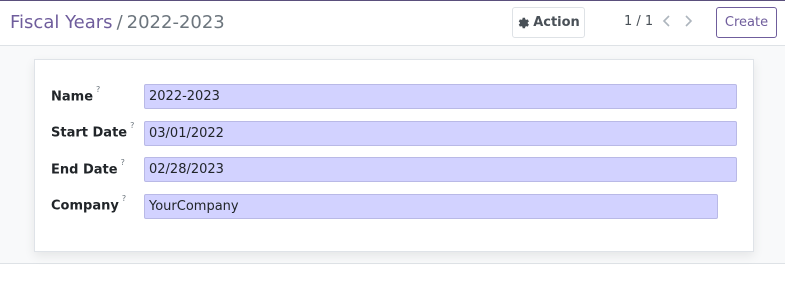 The height and width of the screenshot is (291, 785). I want to click on action-button: Action, so click(548, 22).